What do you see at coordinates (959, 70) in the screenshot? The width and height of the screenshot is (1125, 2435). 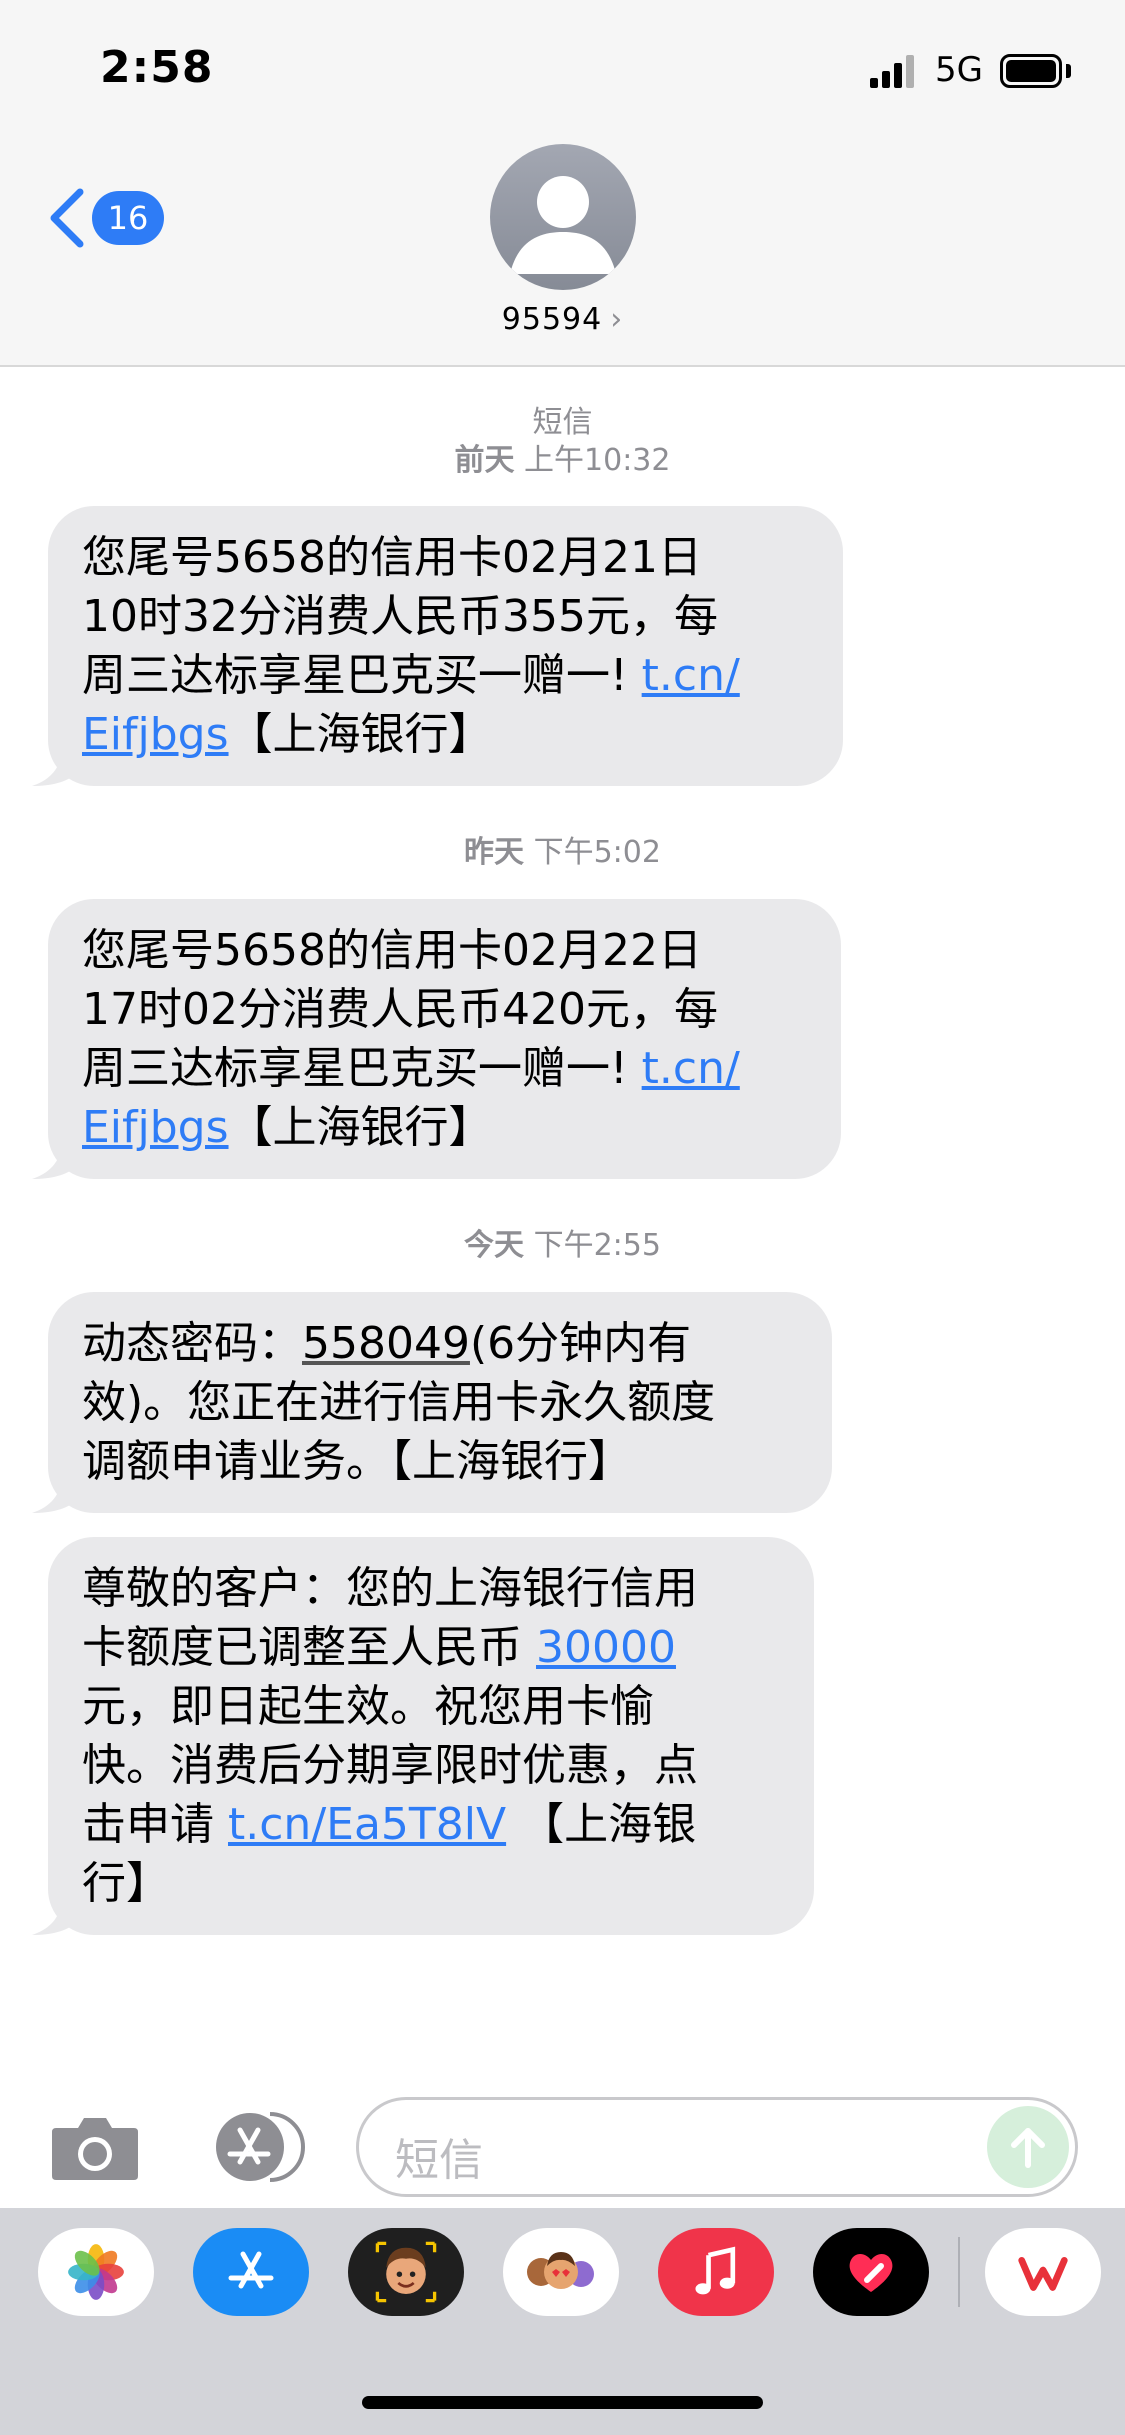 I see `network-type: 5G` at bounding box center [959, 70].